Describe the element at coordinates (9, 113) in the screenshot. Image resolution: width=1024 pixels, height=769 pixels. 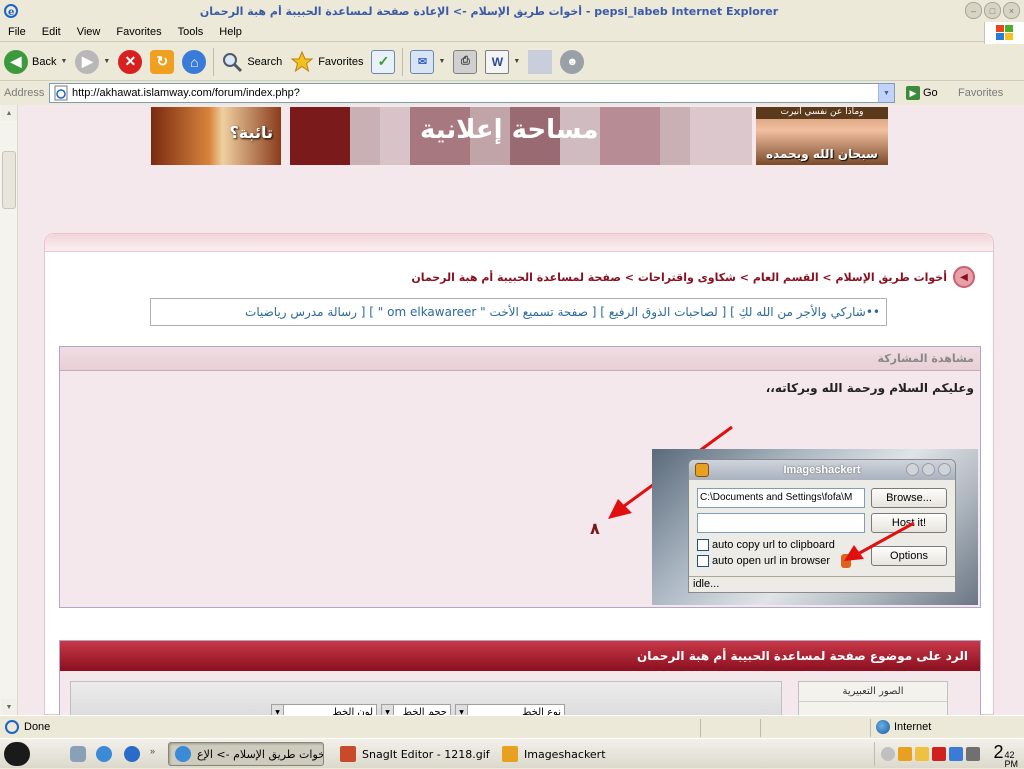
I see `scroll-up-icon: ▲` at that location.